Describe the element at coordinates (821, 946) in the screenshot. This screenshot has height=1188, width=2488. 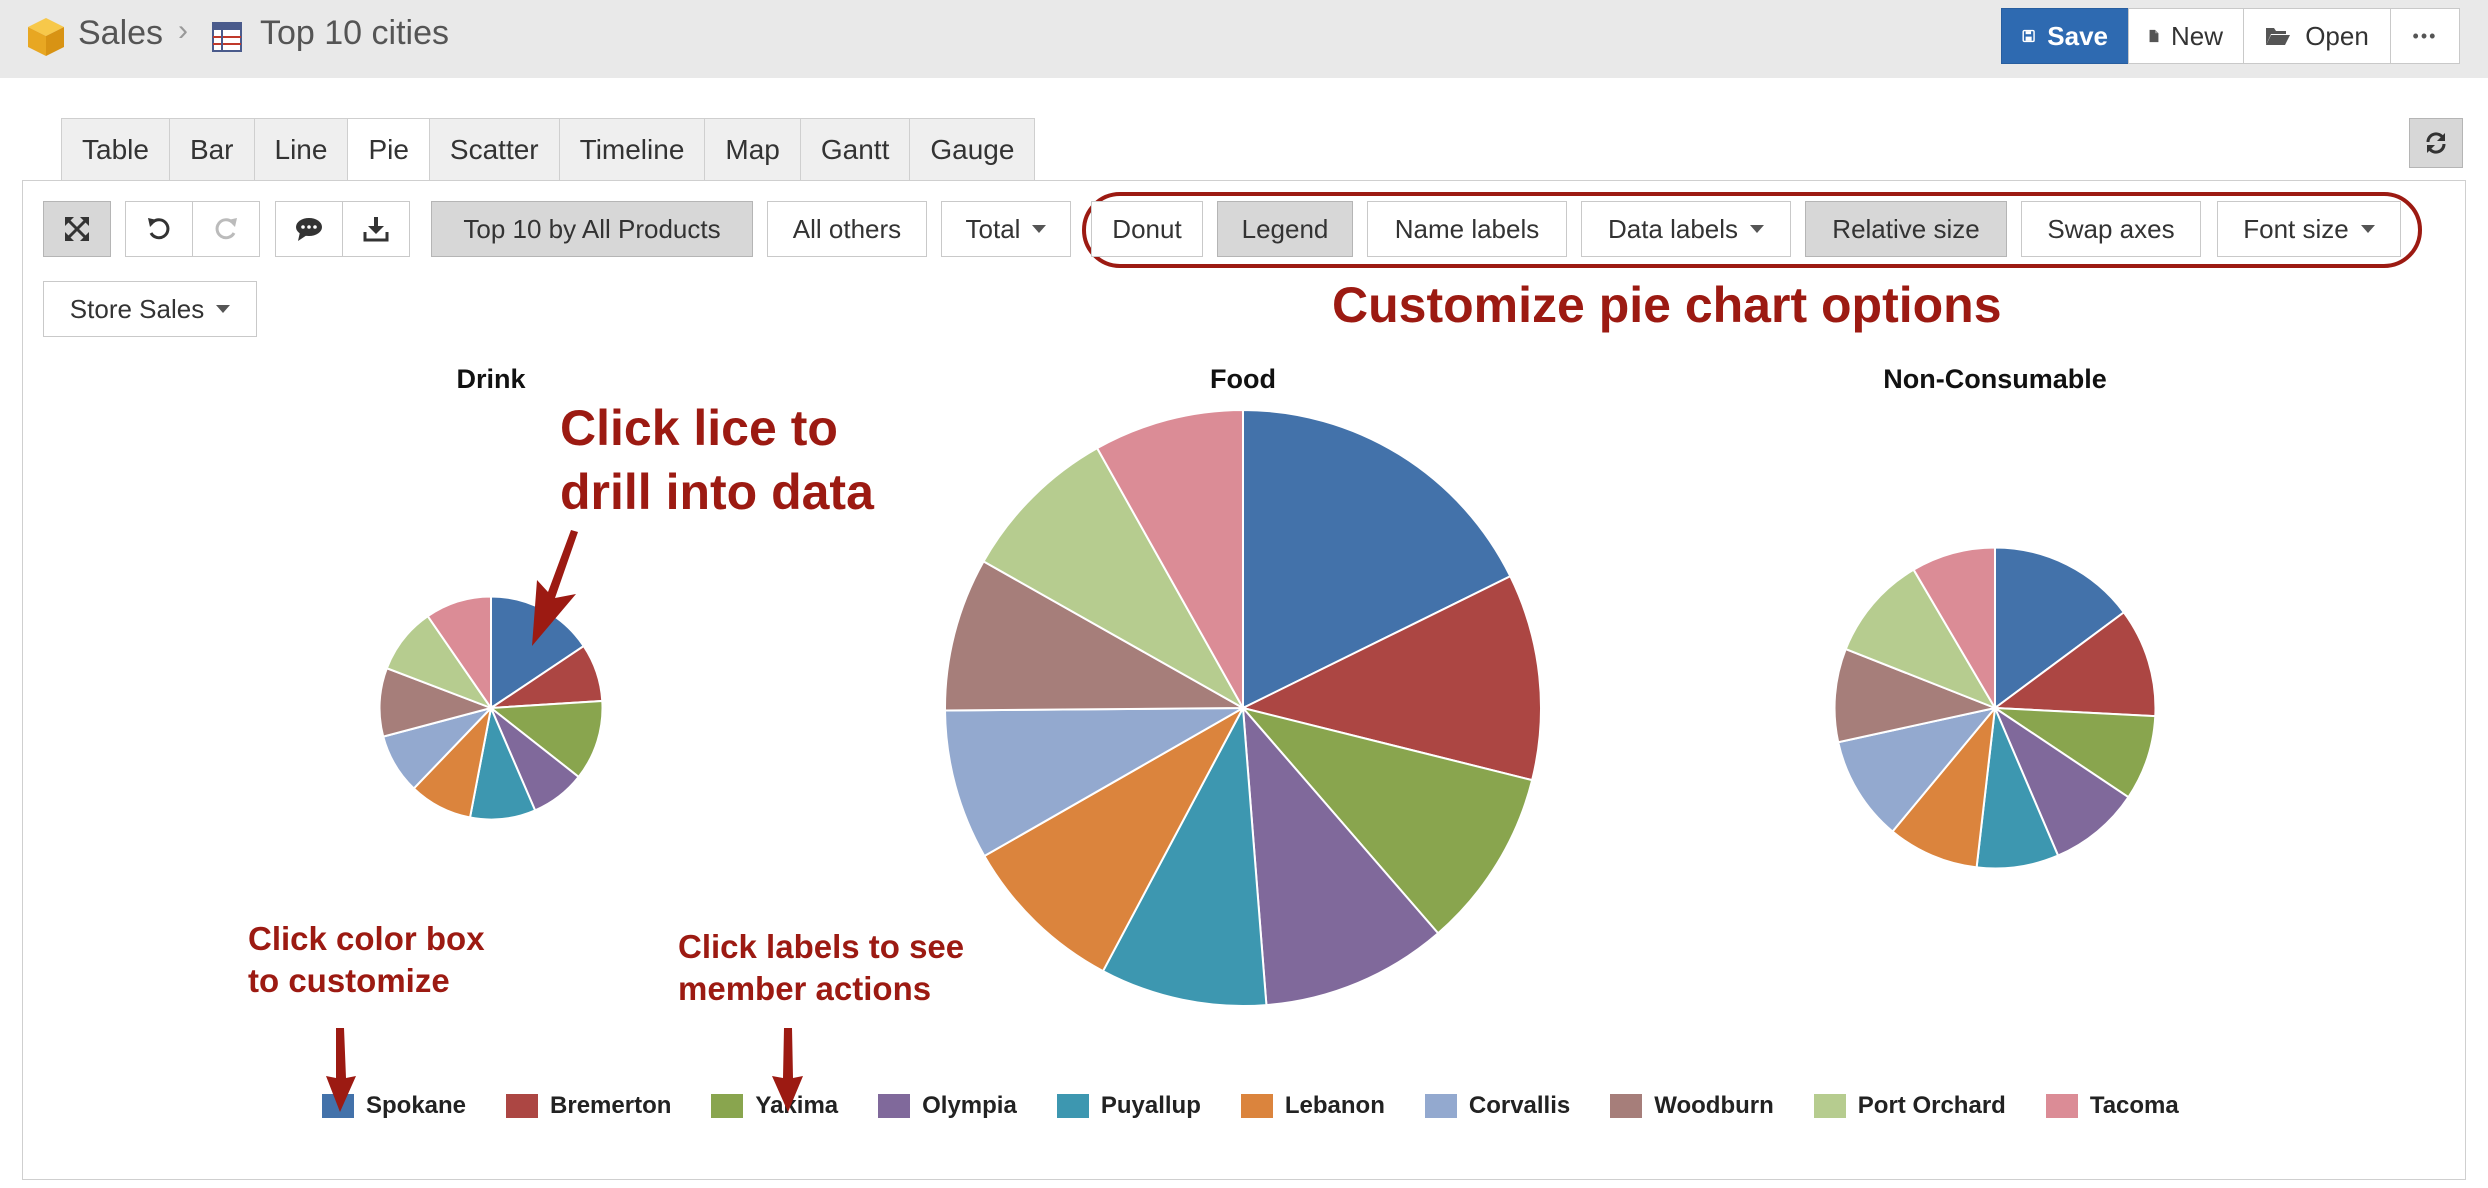
I see `annotation-labels-line1: Click labels to see` at that location.